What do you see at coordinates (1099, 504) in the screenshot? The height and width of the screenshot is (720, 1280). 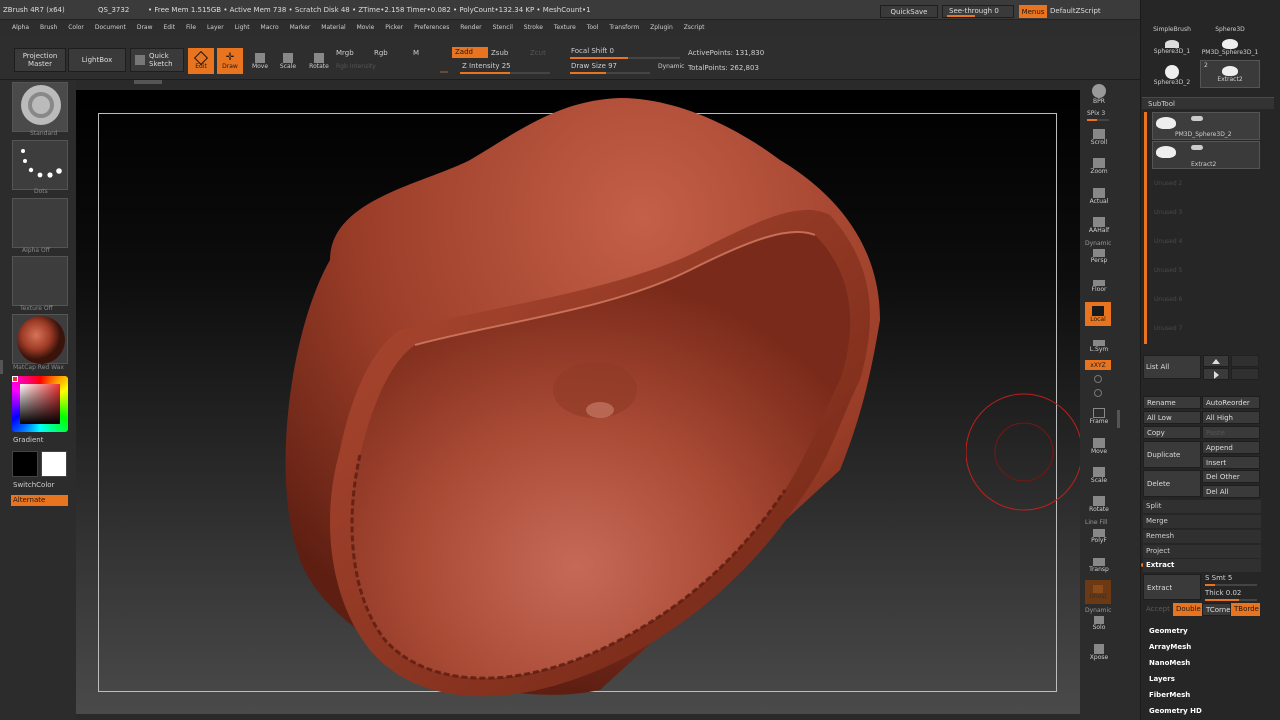 I see `rotate-view-button: Rotate` at bounding box center [1099, 504].